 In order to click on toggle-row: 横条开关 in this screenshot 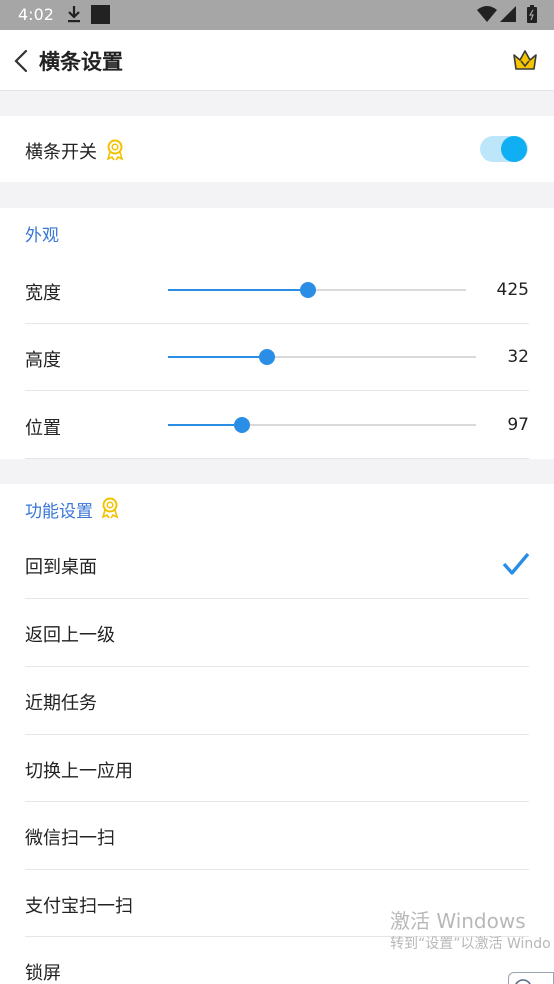, I will do `click(277, 149)`.